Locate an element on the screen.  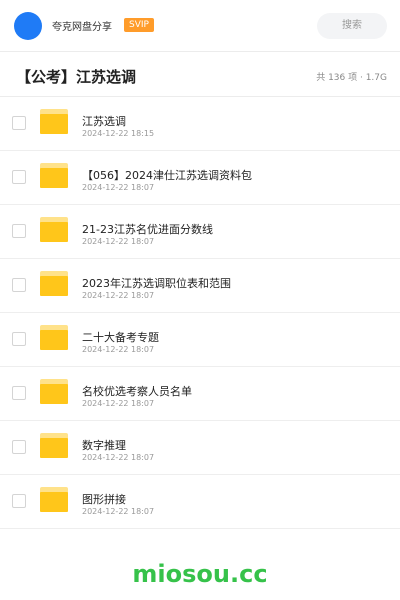
list-item: 名校优选考察人员名单 2024-12-22 18:07 is located at coordinates (200, 394).